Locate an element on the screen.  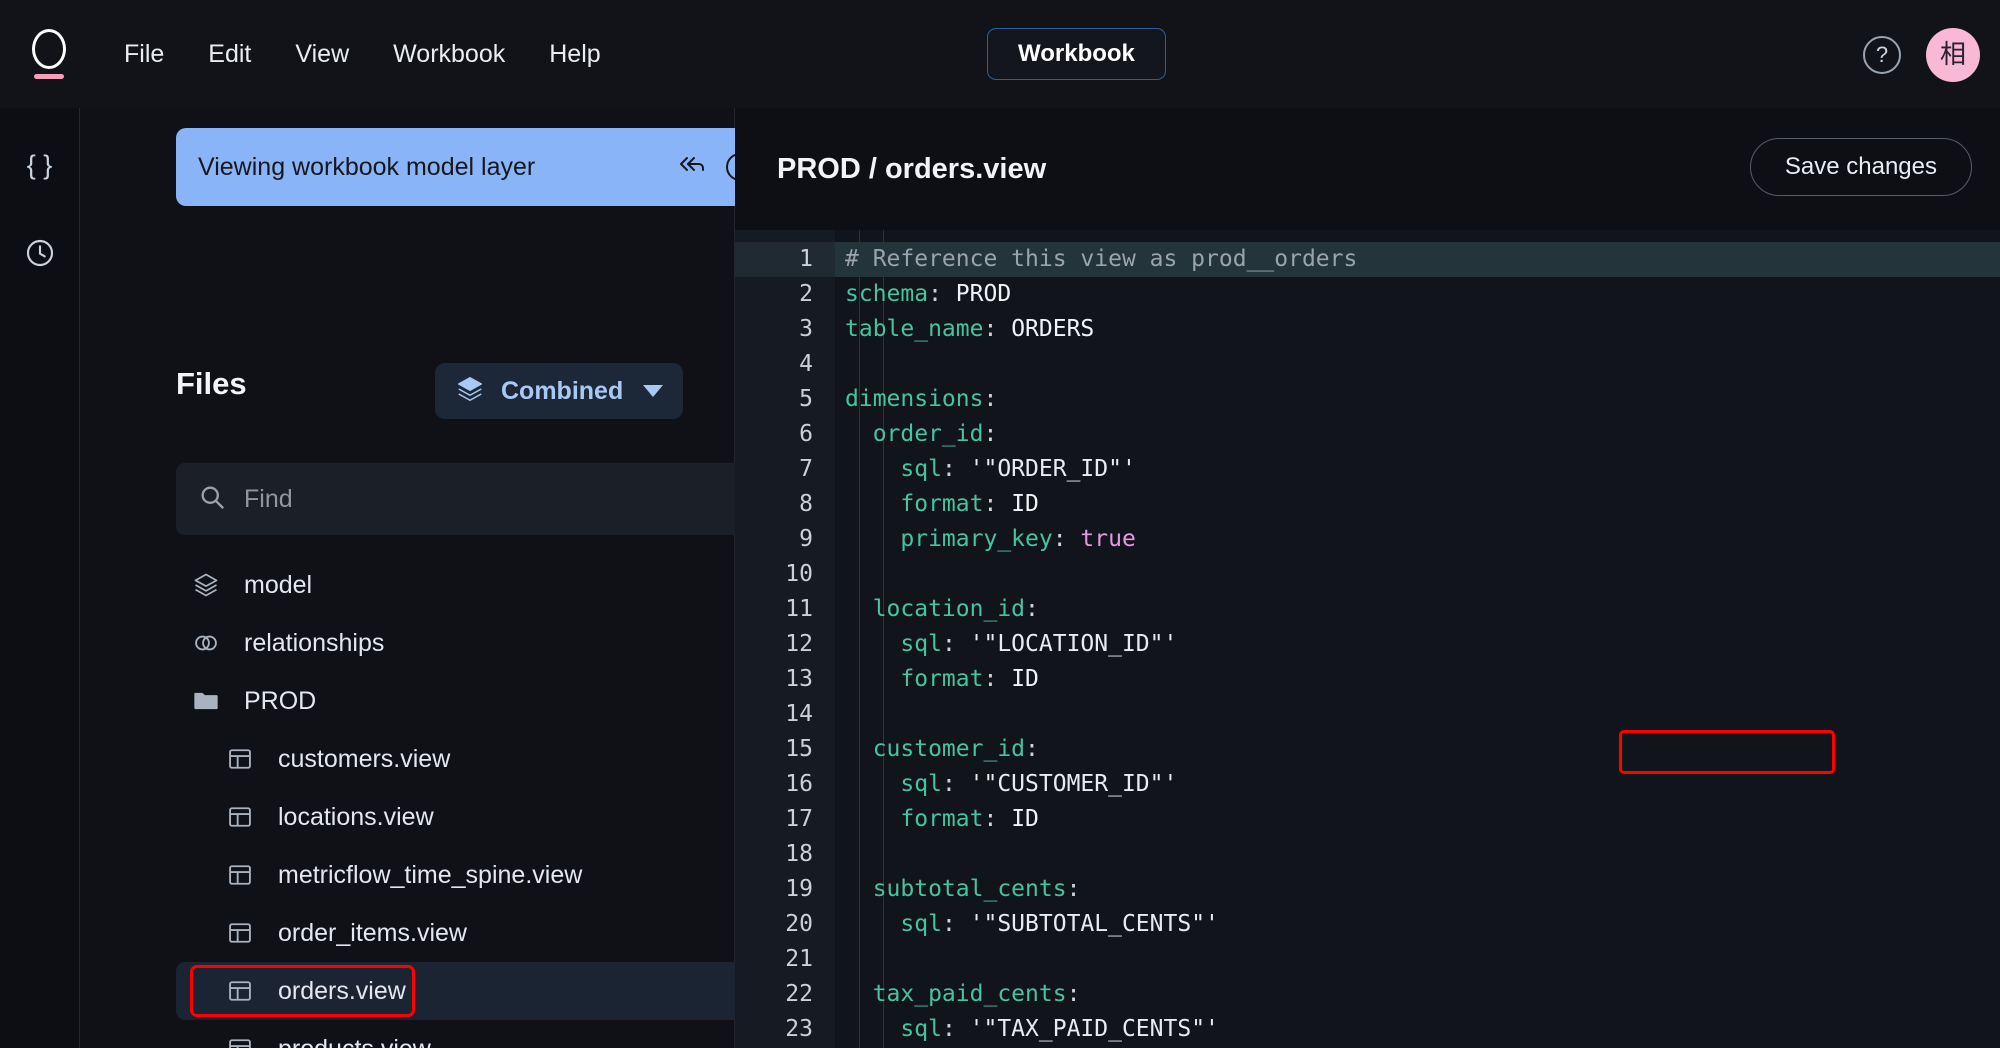
line-number: 18 is located at coordinates (799, 854).